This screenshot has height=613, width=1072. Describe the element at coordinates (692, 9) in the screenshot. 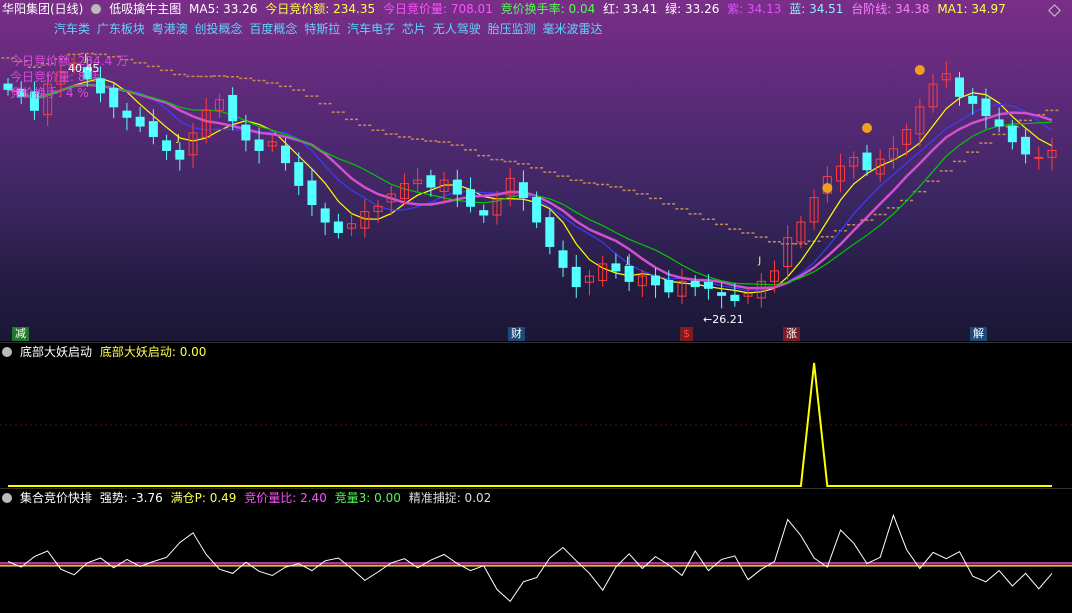

I see `green-value: 绿: 33.26` at that location.